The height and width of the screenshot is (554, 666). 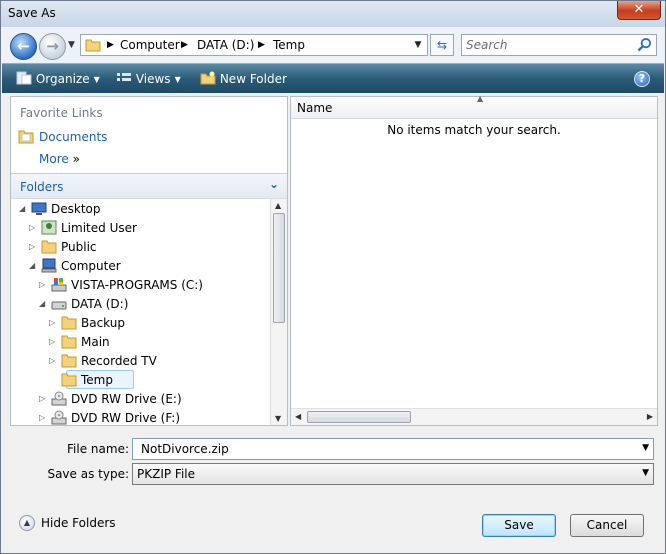 What do you see at coordinates (278, 205) in the screenshot?
I see `scroll-up-icon: ▲` at bounding box center [278, 205].